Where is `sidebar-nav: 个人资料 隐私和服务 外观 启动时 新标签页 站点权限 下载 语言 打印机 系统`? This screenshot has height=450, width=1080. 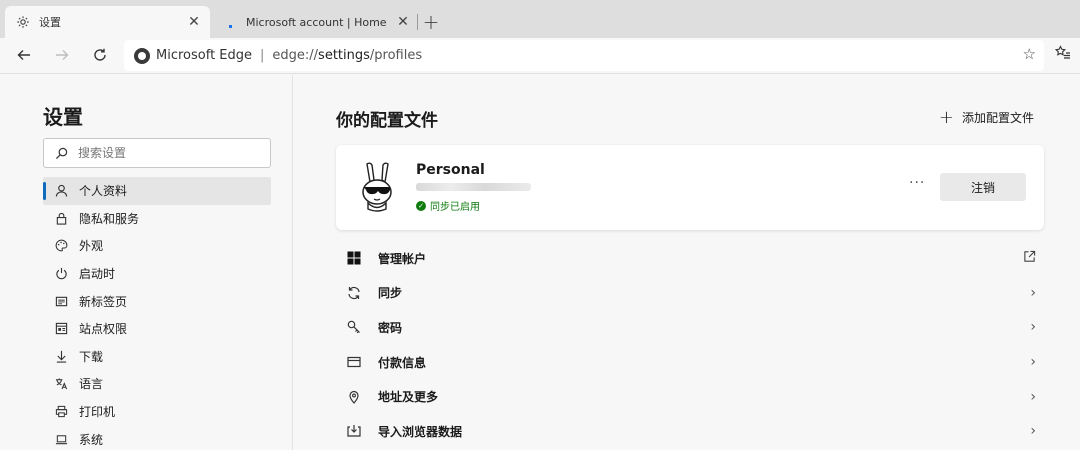
sidebar-nav: 个人资料 隐私和服务 外观 启动时 新标签页 站点权限 下载 语言 打印机 系统 is located at coordinates (157, 313).